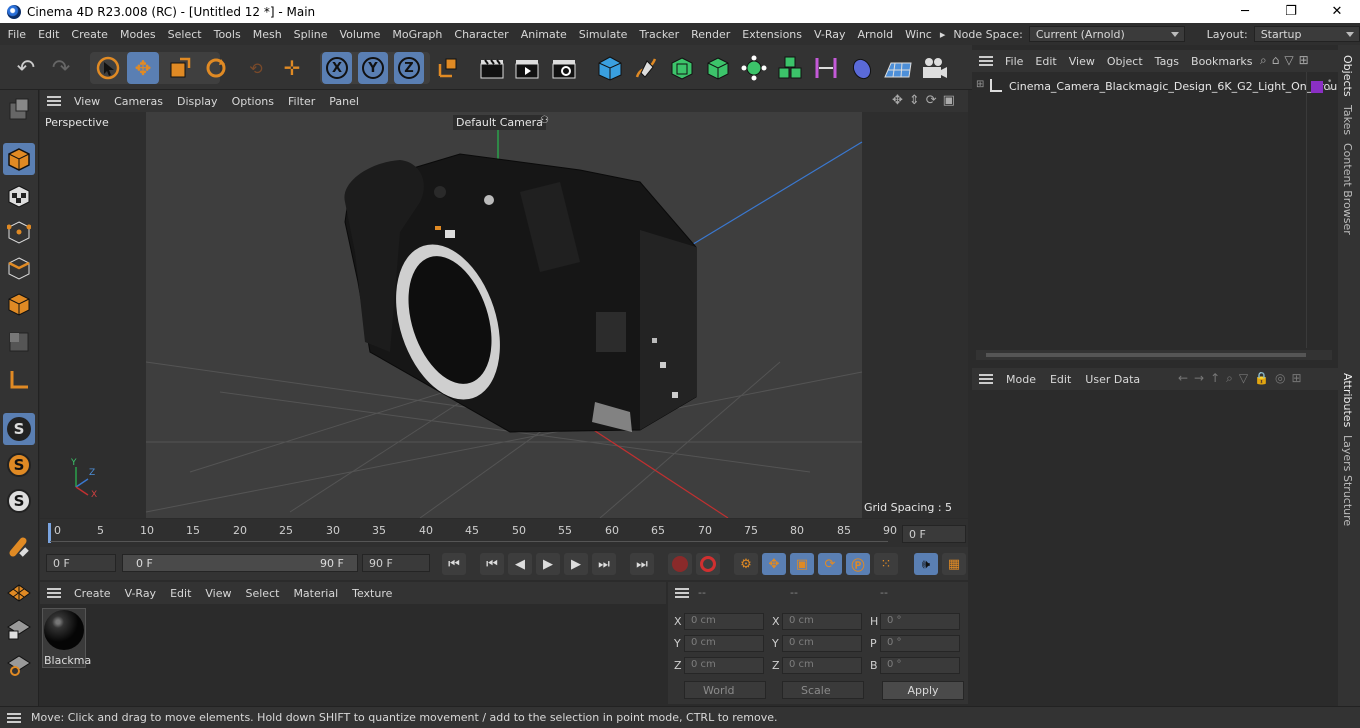  I want to click on pen-spline-button, so click(646, 68).